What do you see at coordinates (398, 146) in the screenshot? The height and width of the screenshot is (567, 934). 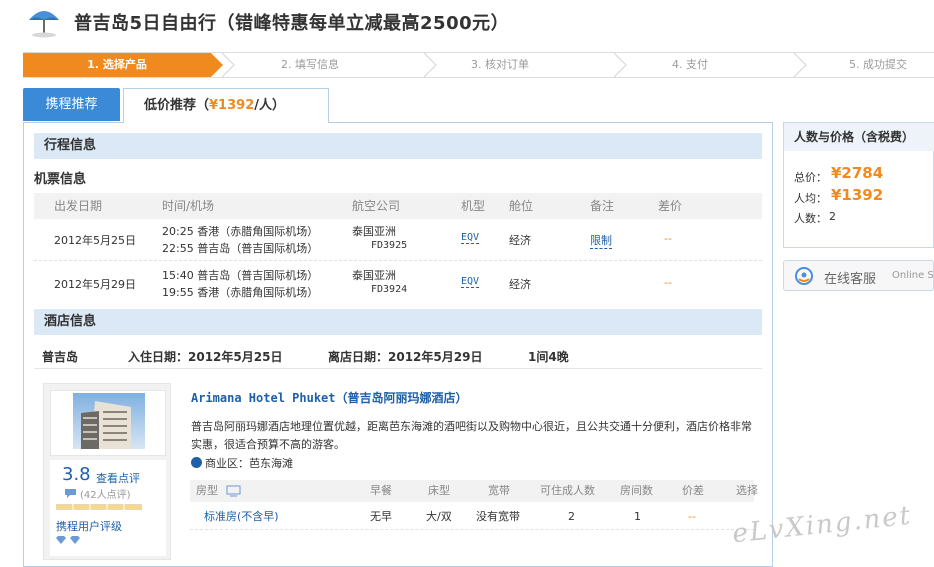 I see `itinerary-section-title: 行程信息` at bounding box center [398, 146].